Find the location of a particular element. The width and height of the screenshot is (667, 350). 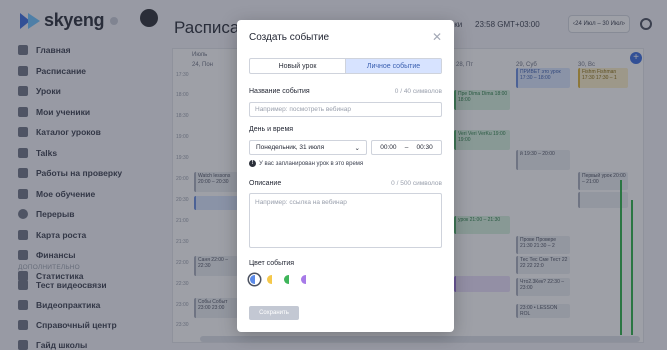

event-name-input: Например: посмотреть вебинар is located at coordinates (345, 109).